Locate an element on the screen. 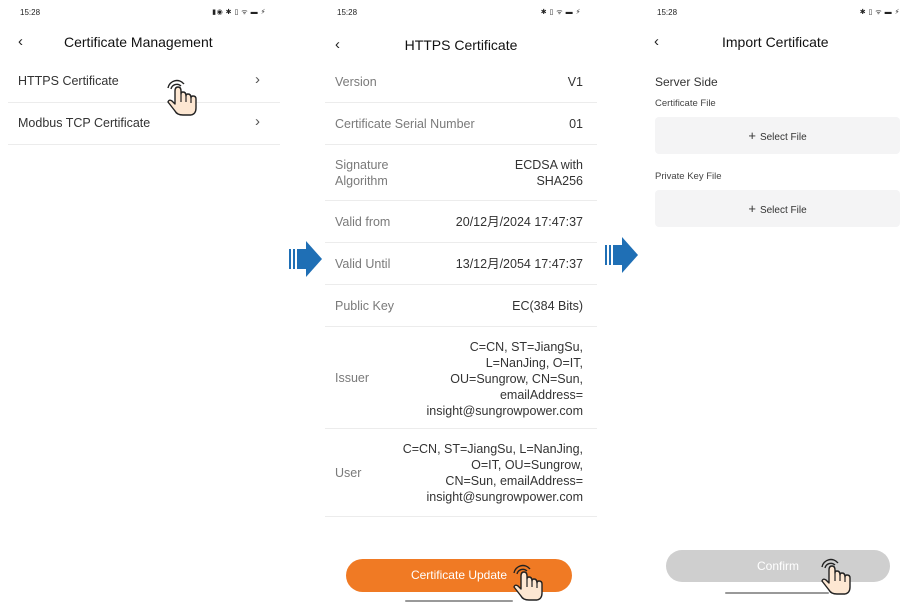 The width and height of the screenshot is (900, 603). detail-row-signature-algorithm: Signature Algorithm ECDSA with SHA256 is located at coordinates (461, 173).